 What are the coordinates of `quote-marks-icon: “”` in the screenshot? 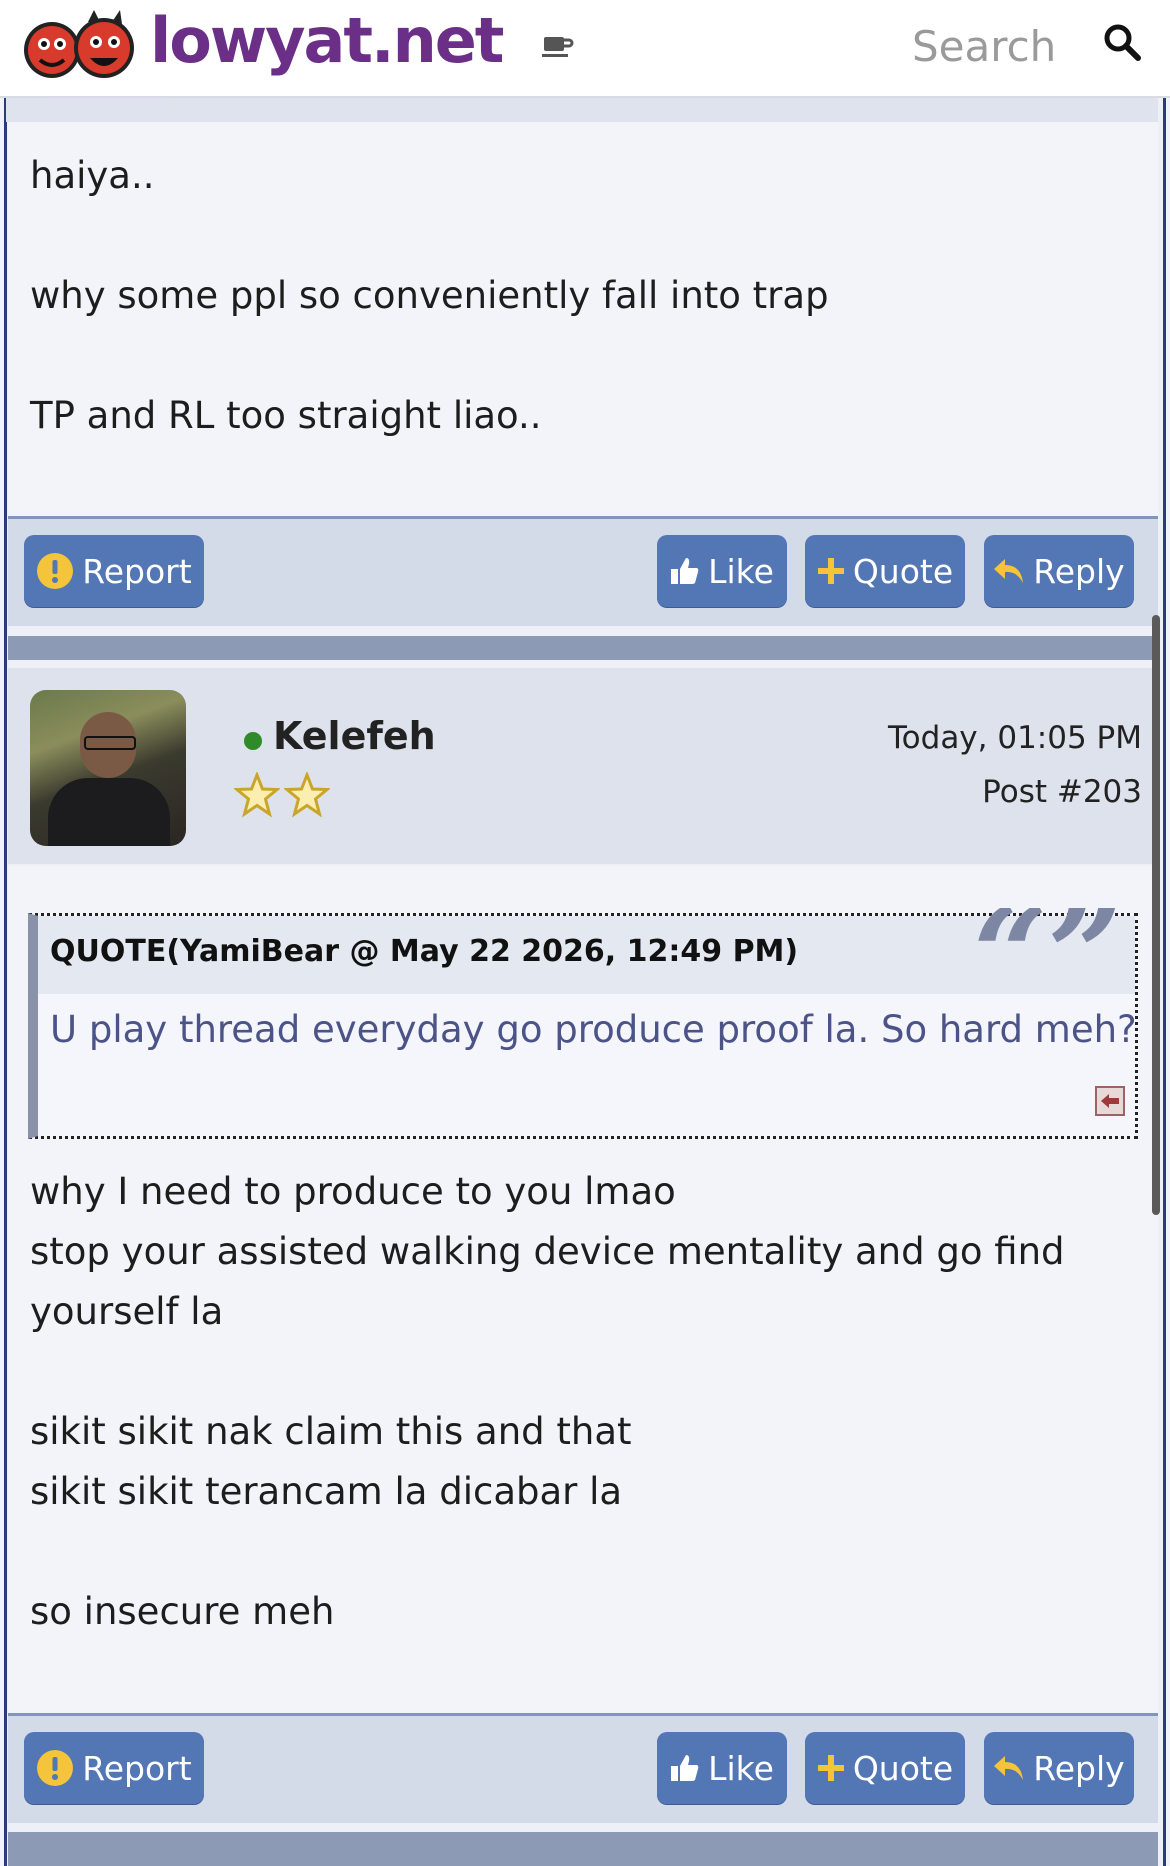 It's located at (1048, 948).